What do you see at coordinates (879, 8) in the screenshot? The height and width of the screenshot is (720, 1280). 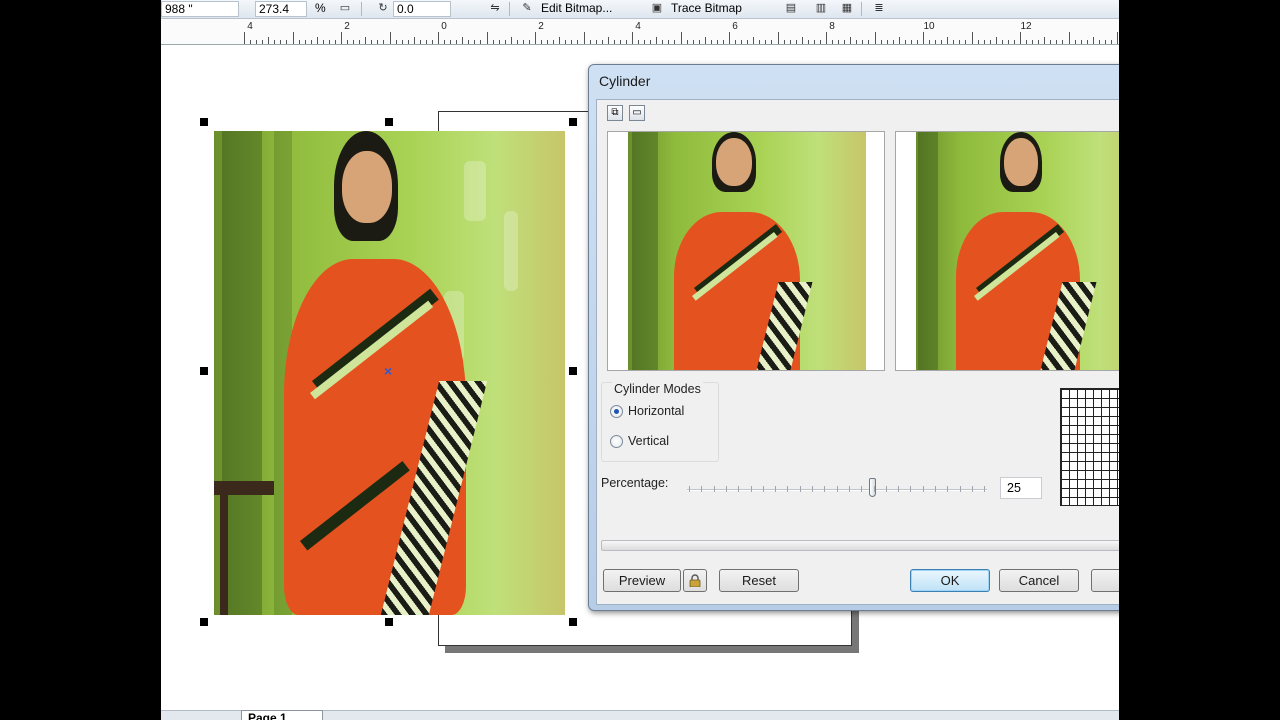 I see `text-wrap-icon: ≣` at bounding box center [879, 8].